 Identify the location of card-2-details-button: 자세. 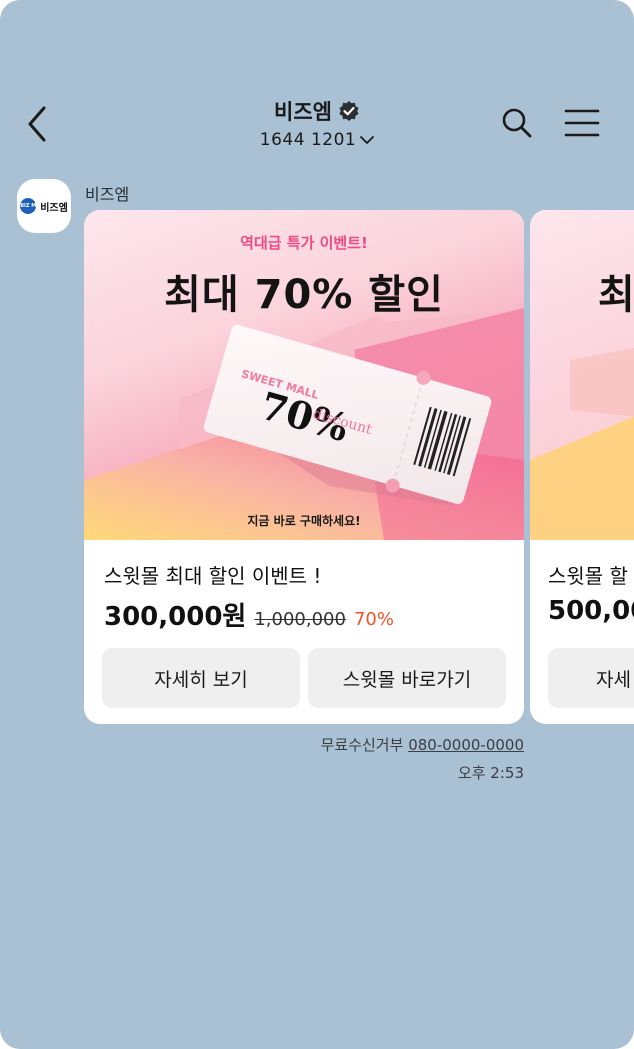
(591, 678).